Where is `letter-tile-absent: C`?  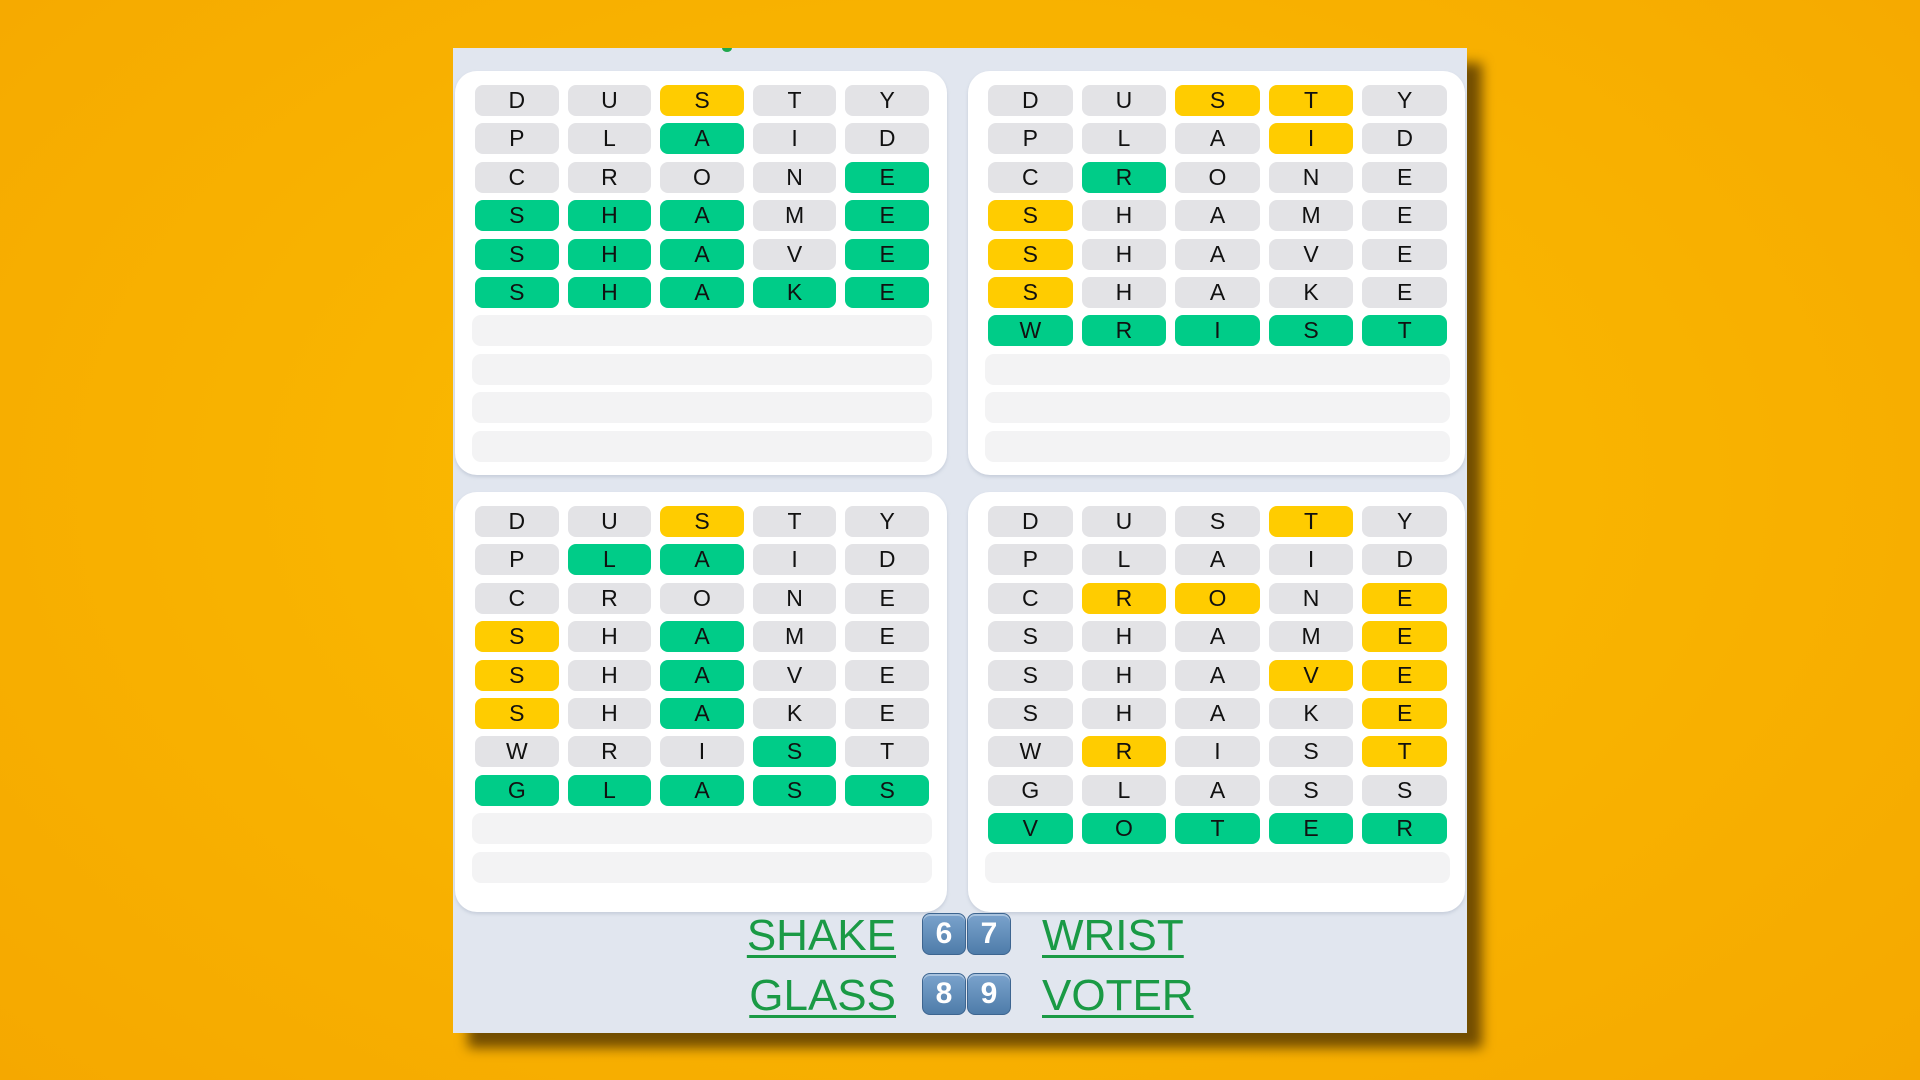
letter-tile-absent: C is located at coordinates (517, 177).